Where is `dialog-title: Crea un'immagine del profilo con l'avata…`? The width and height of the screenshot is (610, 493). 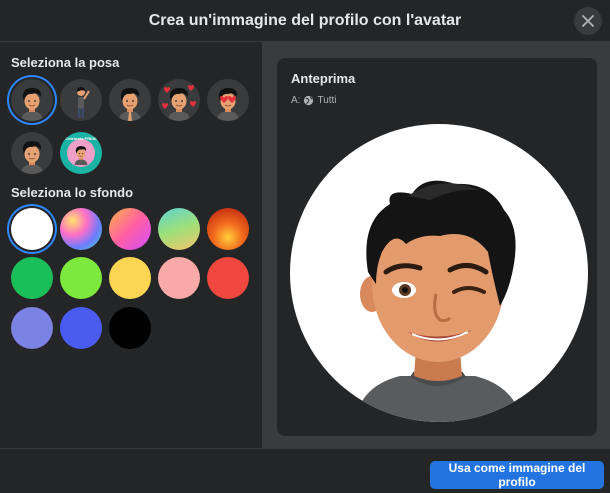
dialog-title: Crea un'immagine del profilo con l'avata… is located at coordinates (305, 20).